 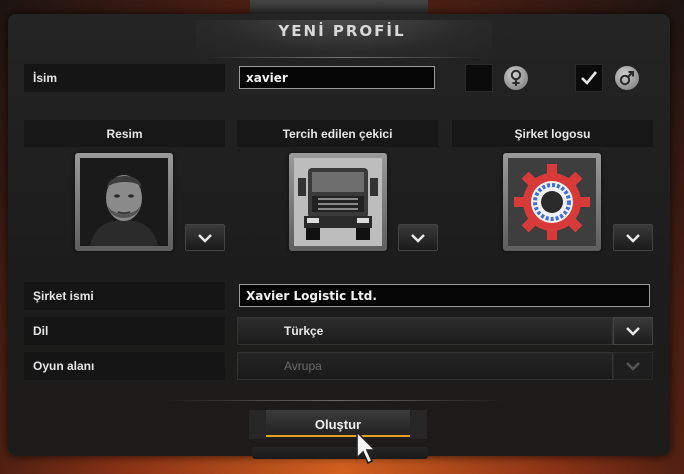 What do you see at coordinates (338, 202) in the screenshot?
I see `truck-image` at bounding box center [338, 202].